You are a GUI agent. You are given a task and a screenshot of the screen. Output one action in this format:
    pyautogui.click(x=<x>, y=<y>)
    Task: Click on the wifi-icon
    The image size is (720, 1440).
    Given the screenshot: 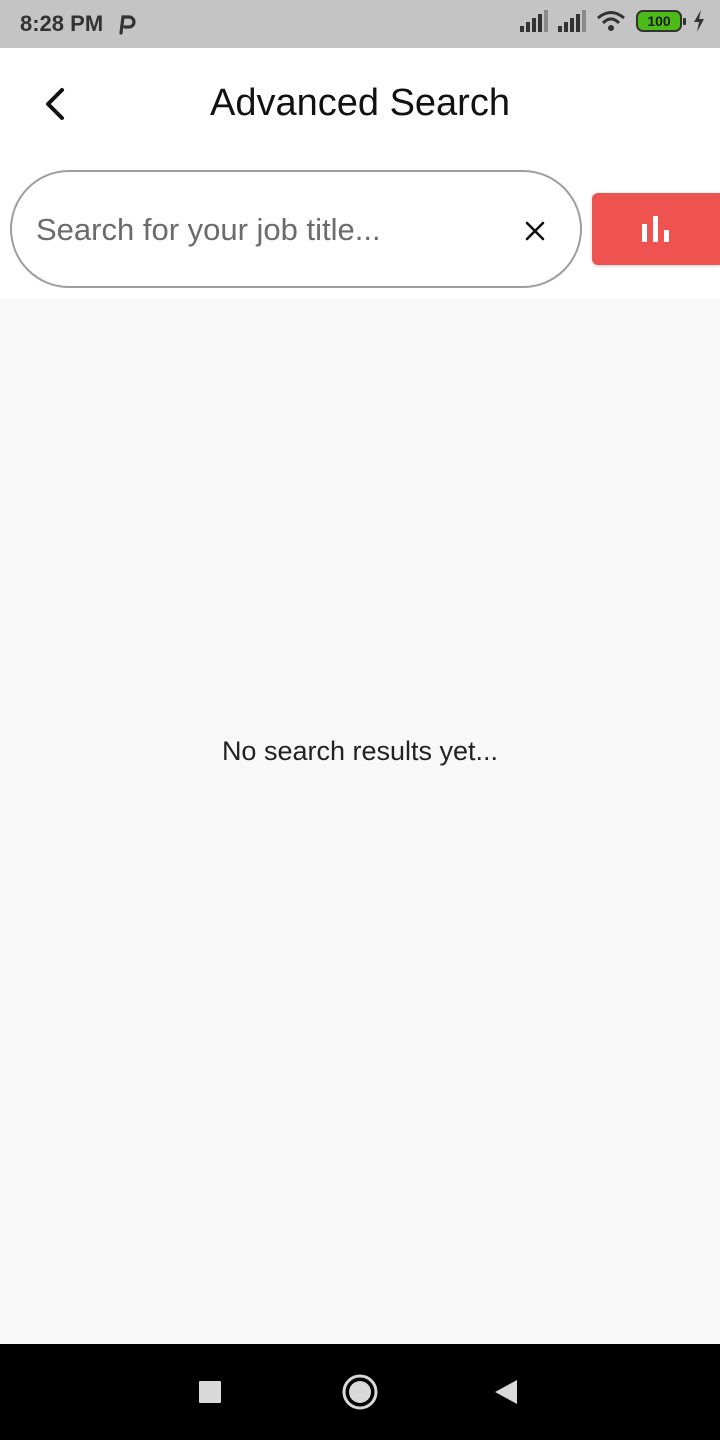 What is the action you would take?
    pyautogui.click(x=611, y=21)
    